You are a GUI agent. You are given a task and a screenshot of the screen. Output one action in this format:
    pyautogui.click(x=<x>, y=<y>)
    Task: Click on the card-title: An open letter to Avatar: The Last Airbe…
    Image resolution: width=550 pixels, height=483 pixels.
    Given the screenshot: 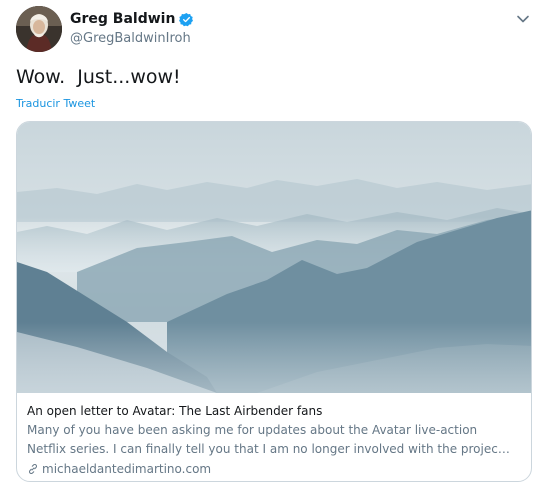 What is the action you would take?
    pyautogui.click(x=175, y=411)
    